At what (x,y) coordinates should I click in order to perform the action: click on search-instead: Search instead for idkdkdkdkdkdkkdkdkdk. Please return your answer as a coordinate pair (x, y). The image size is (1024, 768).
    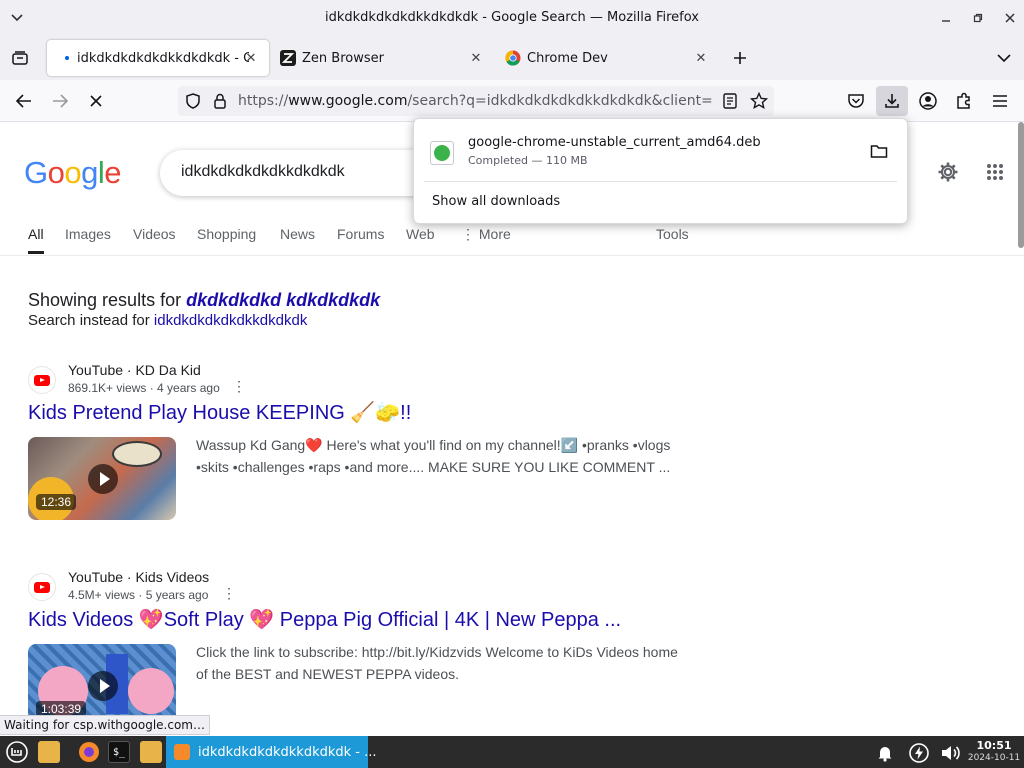
    Looking at the image, I should click on (167, 320).